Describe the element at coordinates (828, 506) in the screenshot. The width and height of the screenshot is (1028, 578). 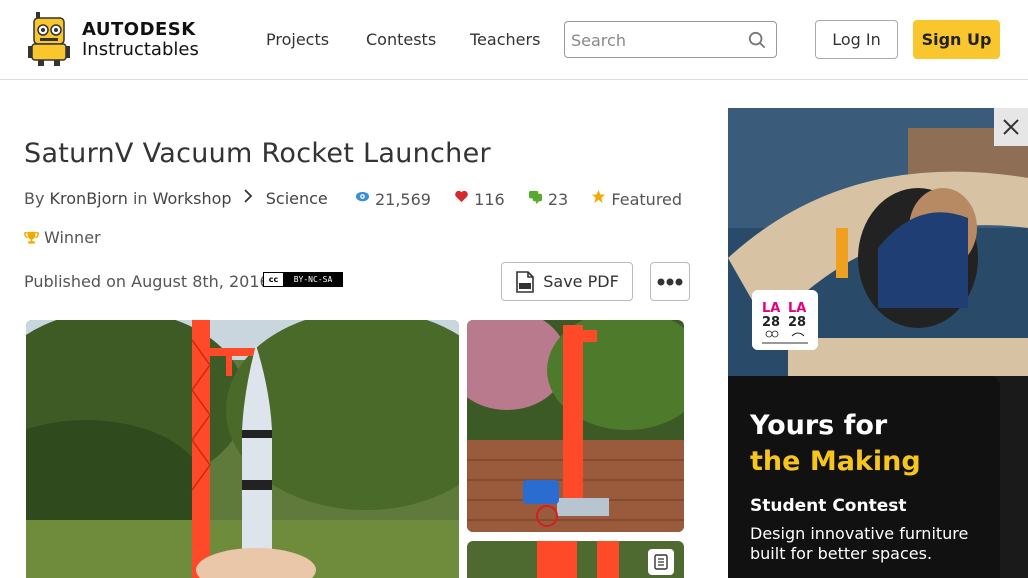
I see `ad-subtitle: Student Contest` at that location.